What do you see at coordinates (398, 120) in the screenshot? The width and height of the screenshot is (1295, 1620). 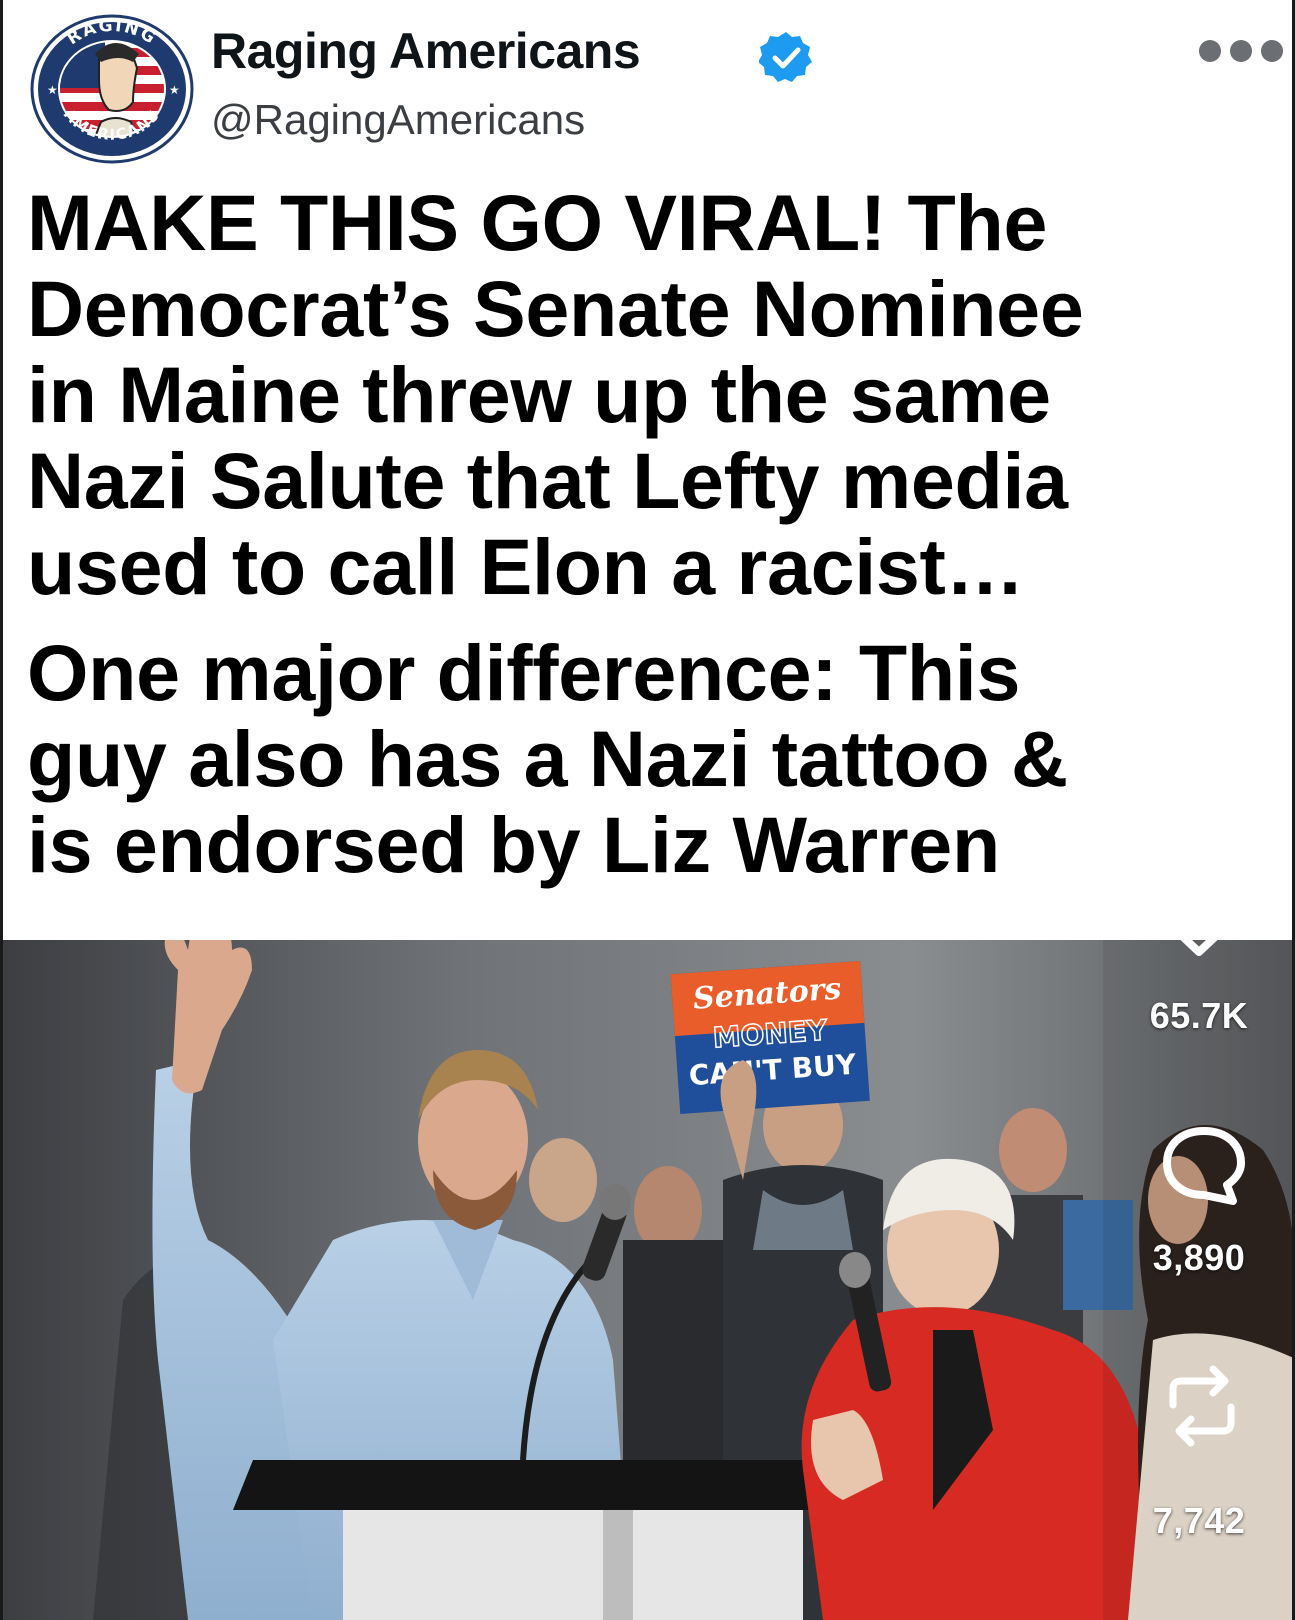 I see `account-handle: @RagingAmericans` at bounding box center [398, 120].